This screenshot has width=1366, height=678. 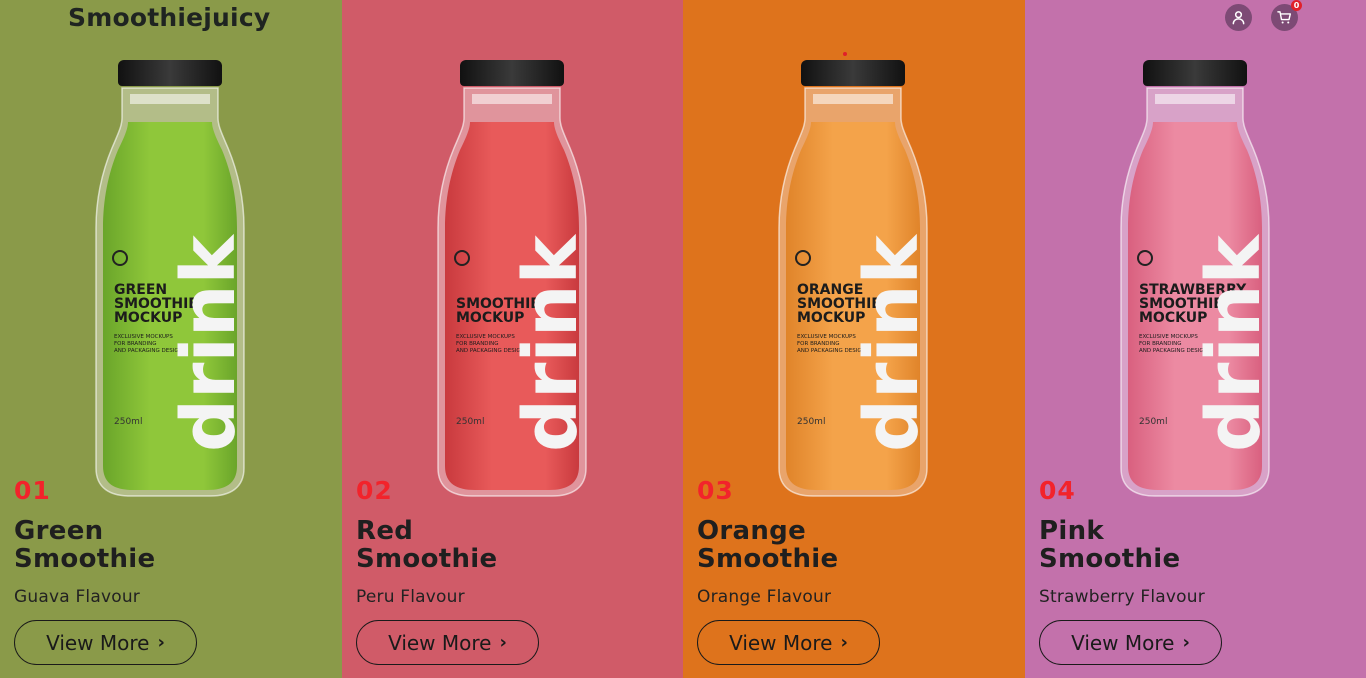 I want to click on product-number: 04, so click(x=1057, y=490).